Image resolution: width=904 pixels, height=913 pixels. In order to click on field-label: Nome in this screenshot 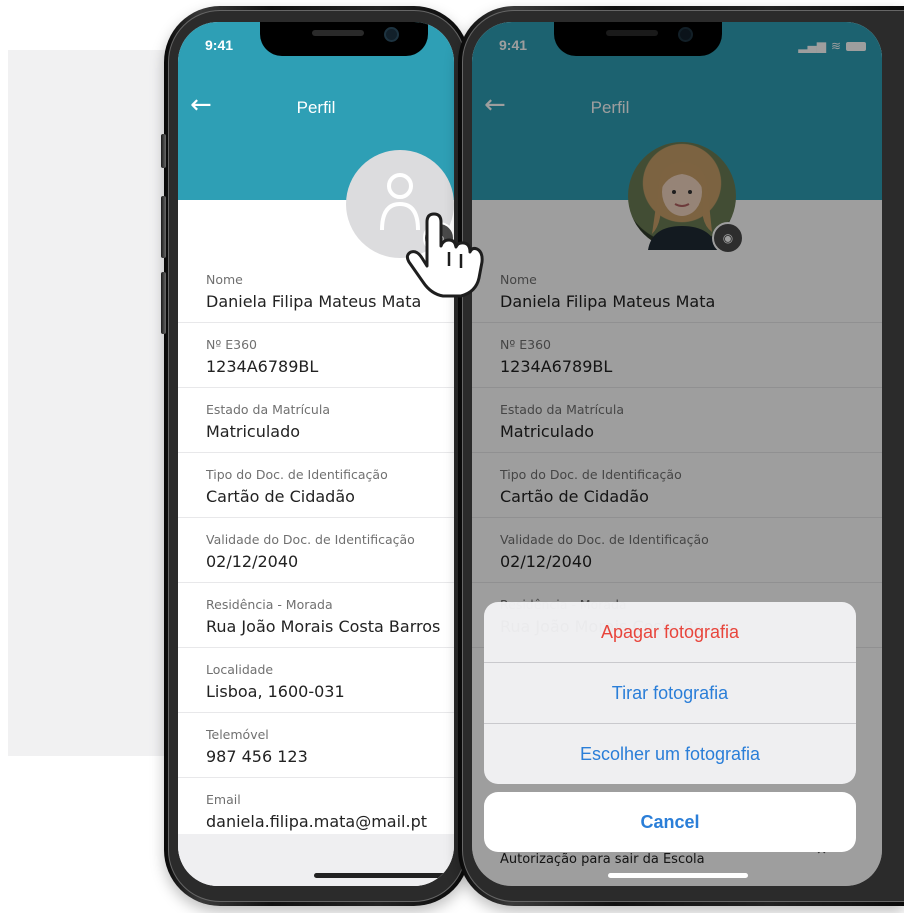, I will do `click(224, 279)`.